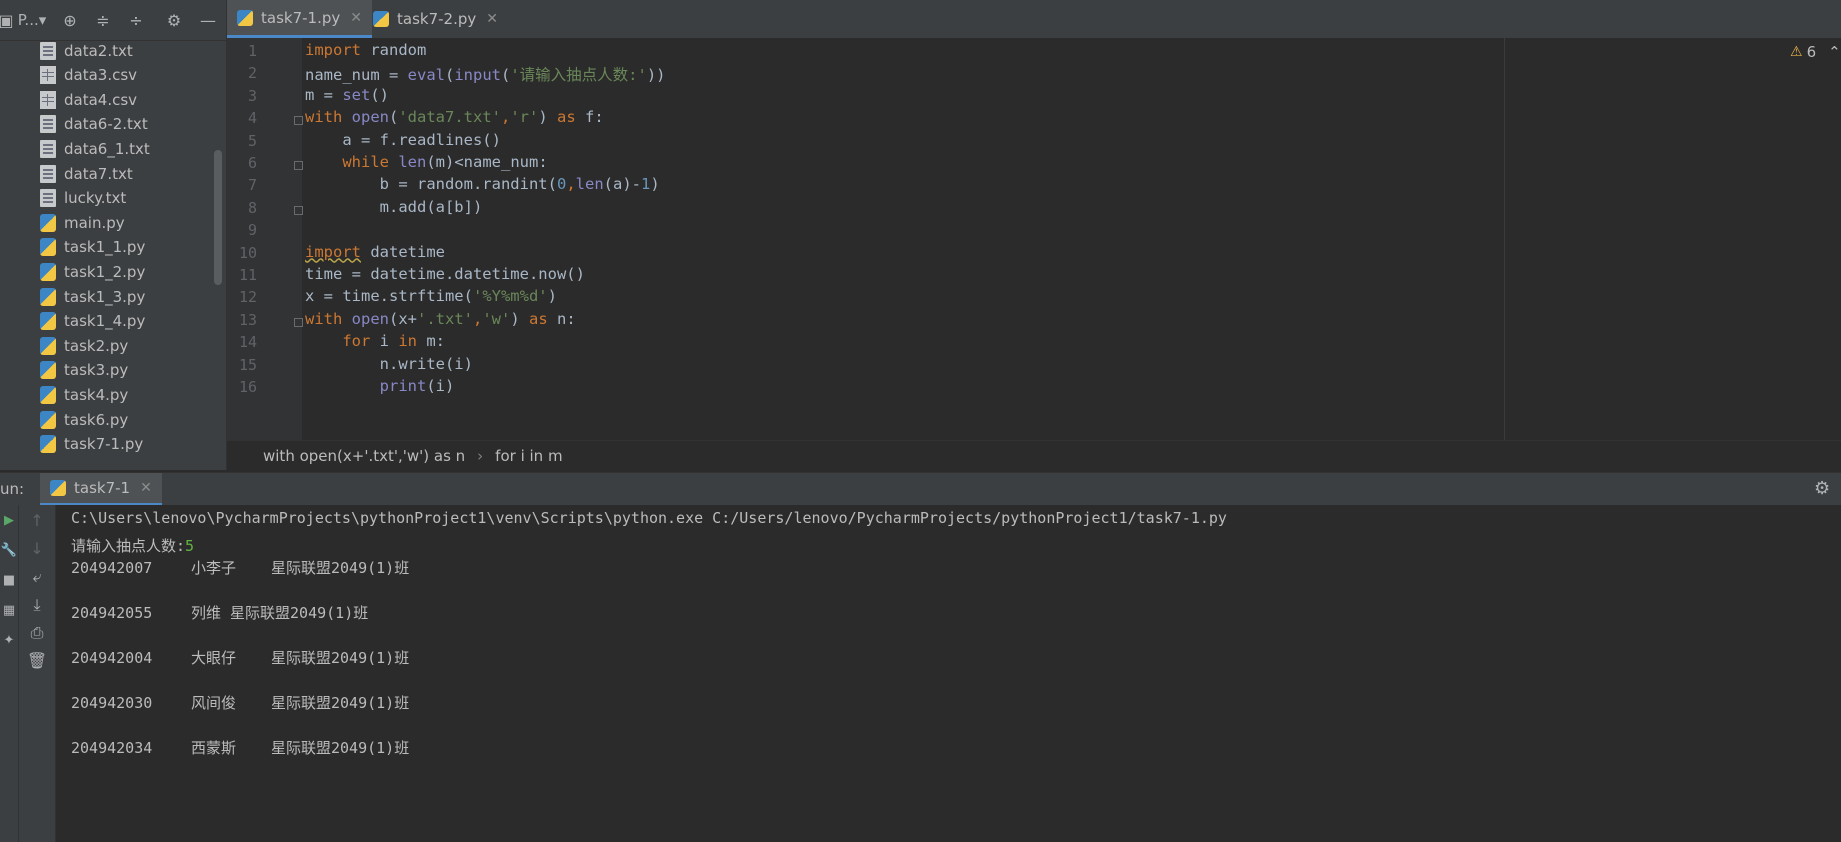 The width and height of the screenshot is (1841, 842). Describe the element at coordinates (380, 386) in the screenshot. I see `code-line: print(i)` at that location.